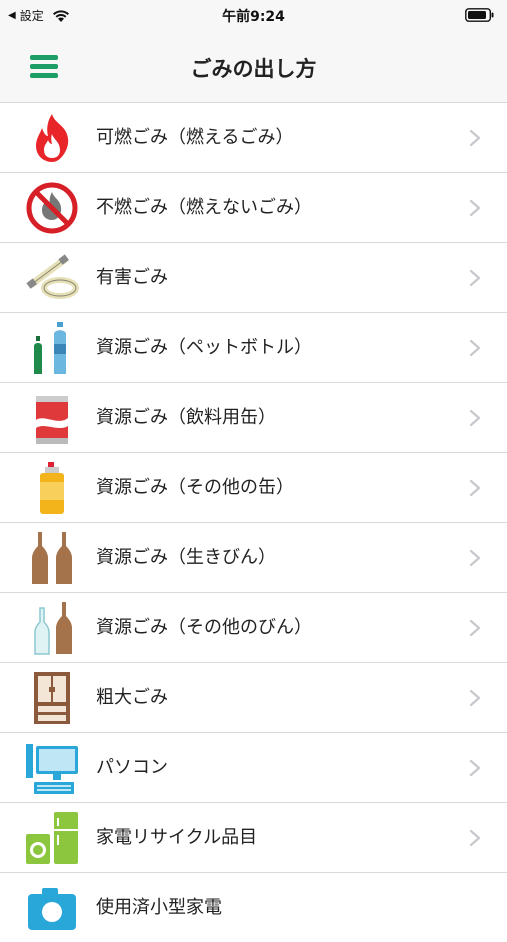  I want to click on list-item-appliances: 家電リサイクル品目, so click(253, 838).